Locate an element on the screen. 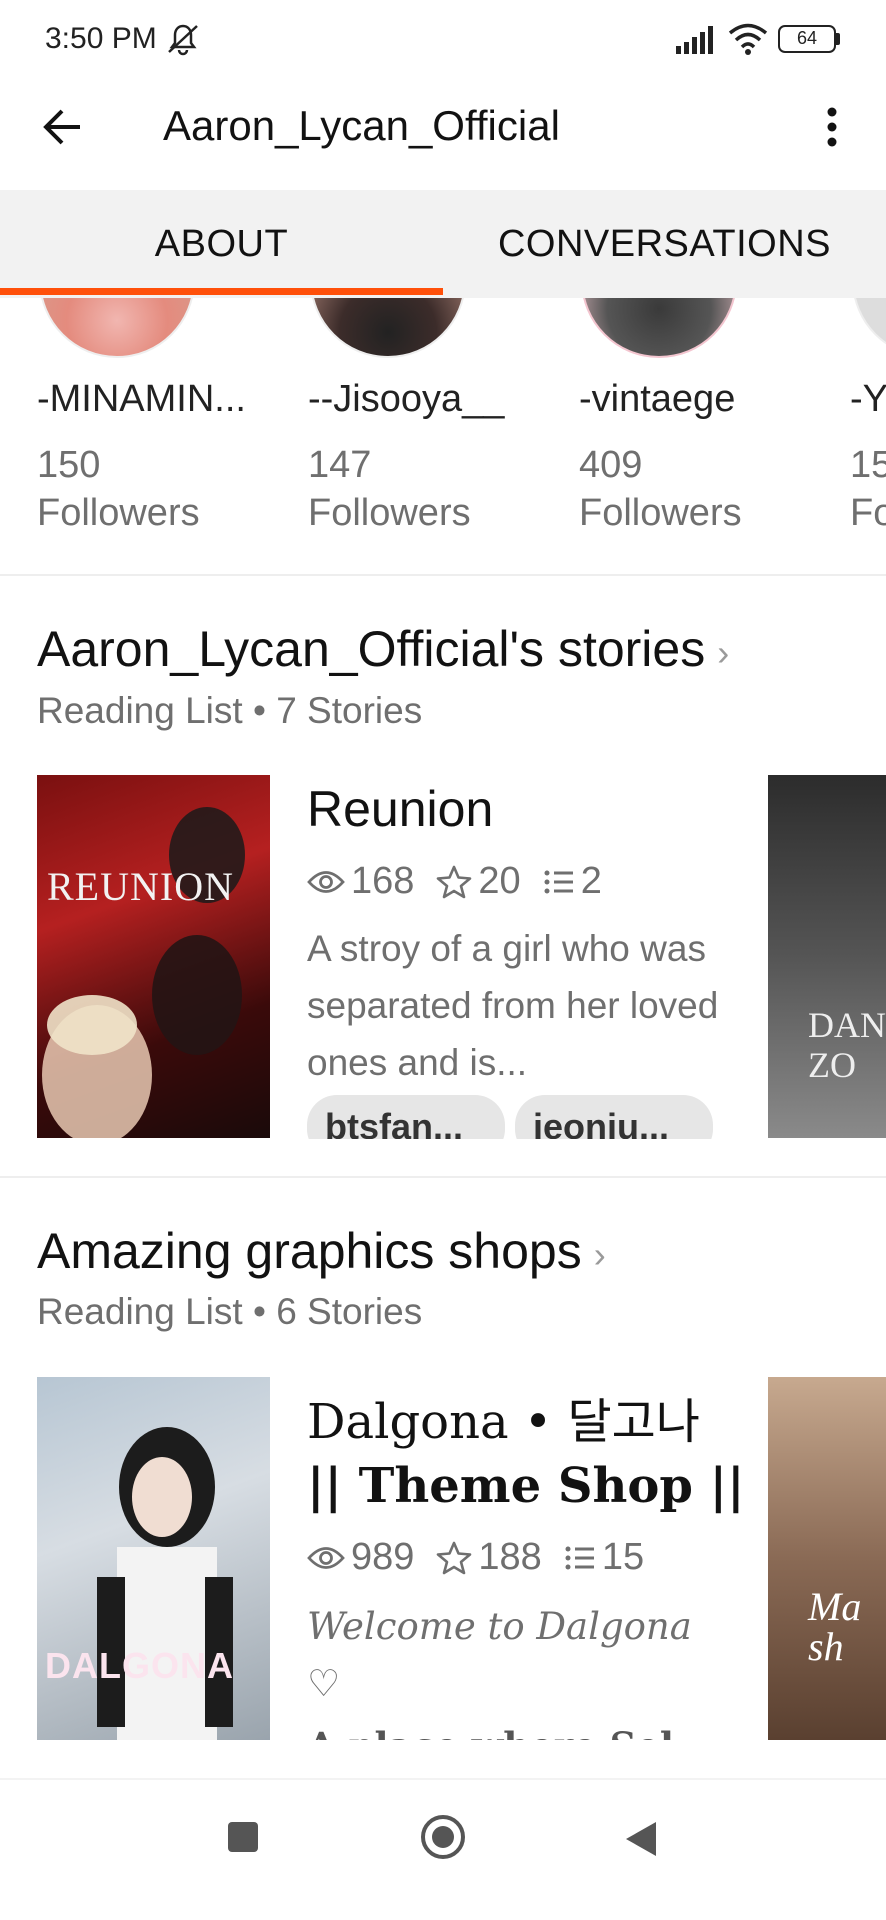 Image resolution: width=886 pixels, height=1920 pixels. next-story-cover: DAN ZO is located at coordinates (827, 956).